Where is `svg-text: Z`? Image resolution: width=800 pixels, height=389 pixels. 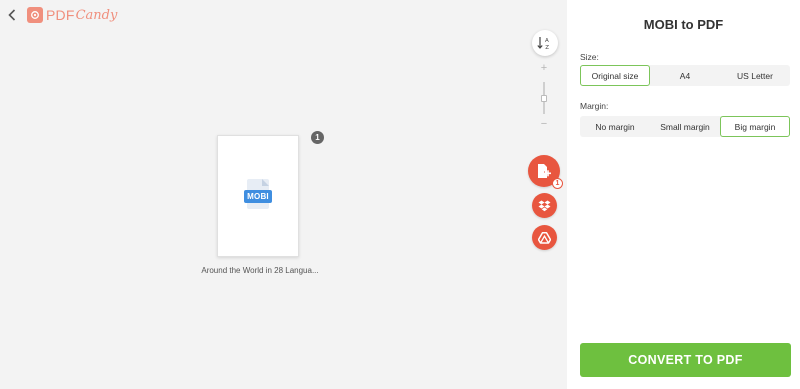 svg-text: Z is located at coordinates (547, 47).